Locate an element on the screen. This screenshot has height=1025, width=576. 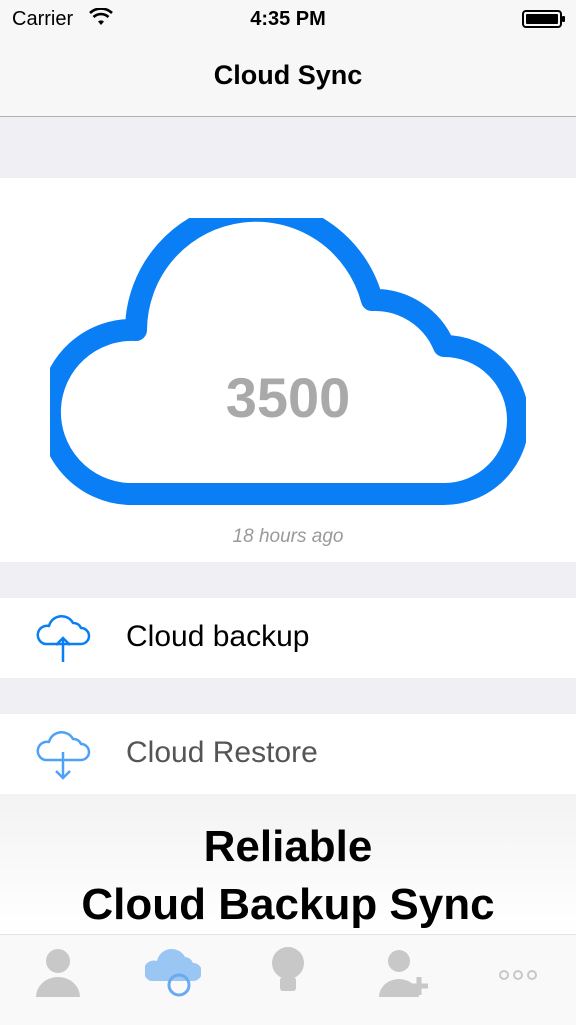
cloud-download-icon is located at coordinates (63, 755).